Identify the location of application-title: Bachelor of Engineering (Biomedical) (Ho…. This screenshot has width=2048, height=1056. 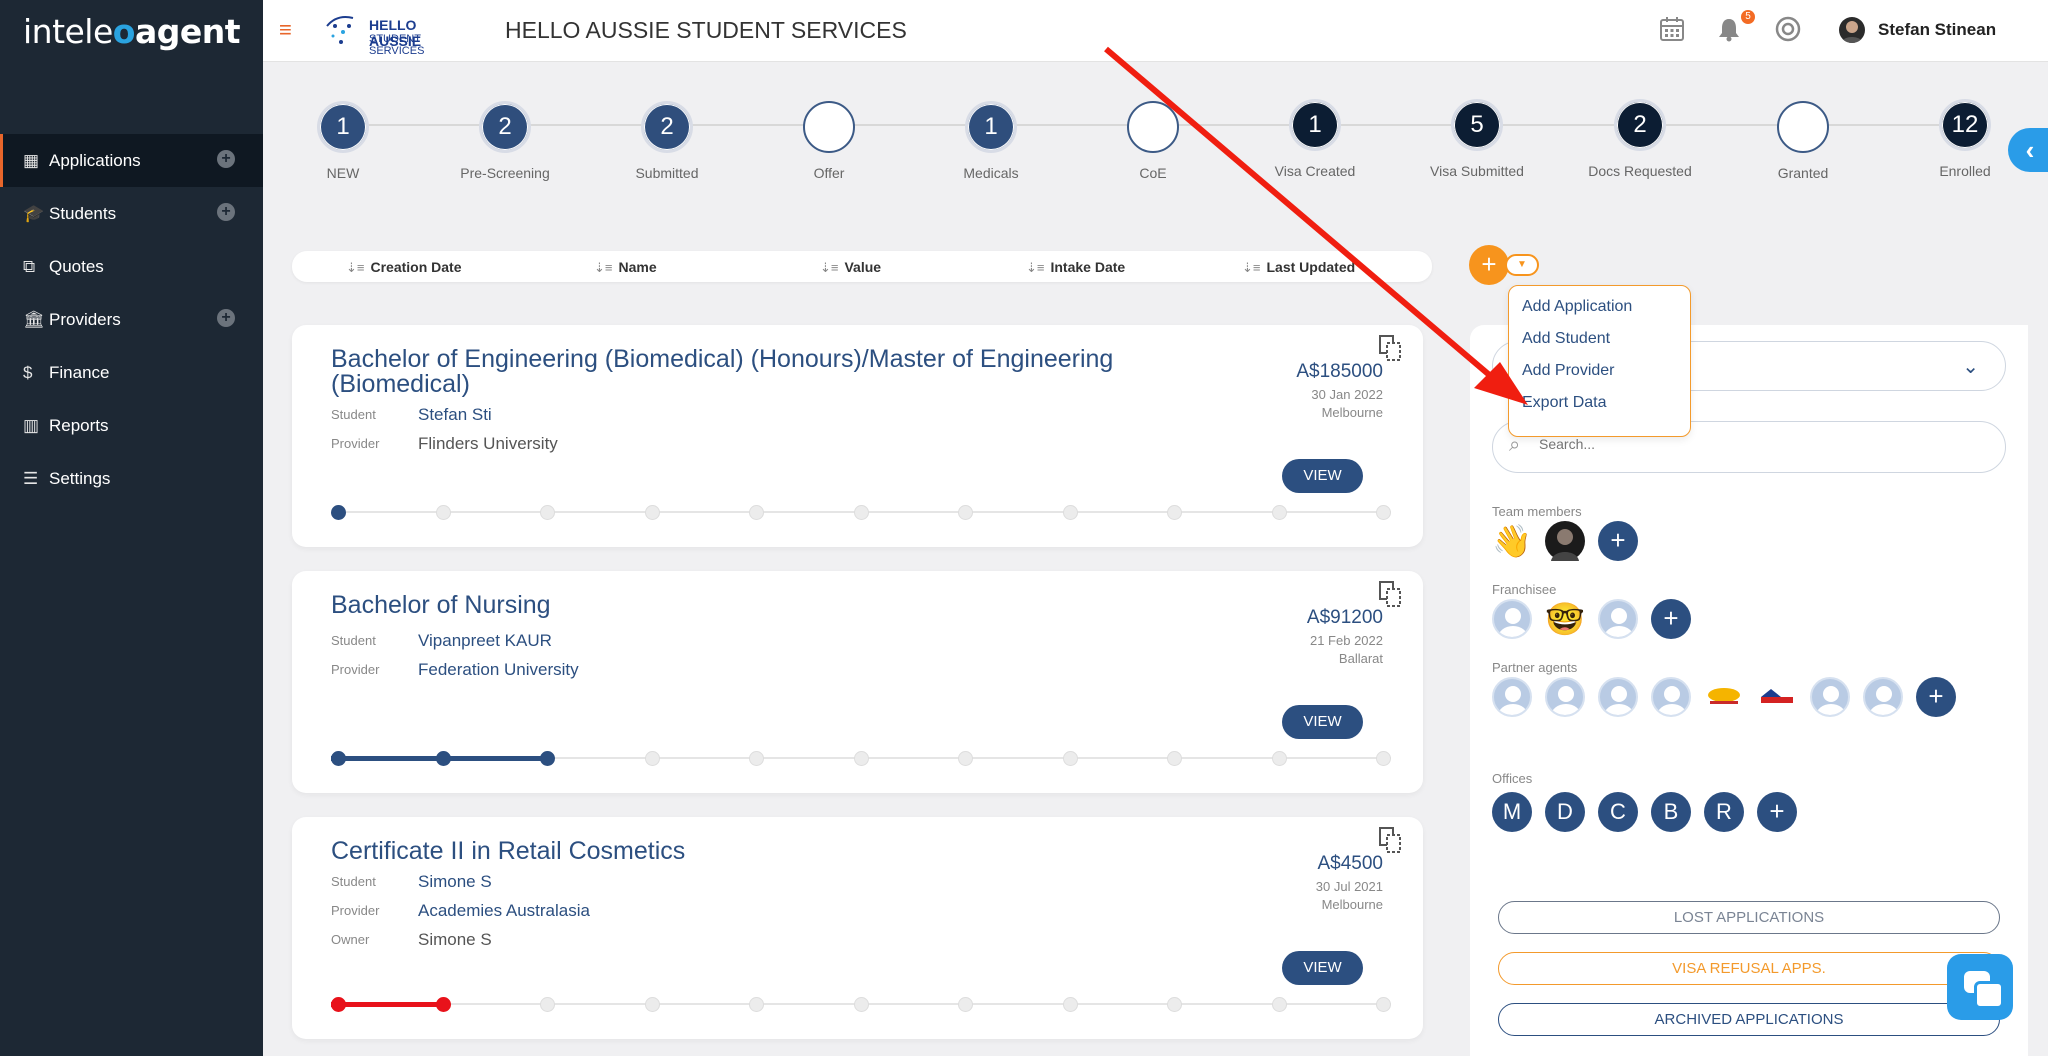
(756, 372).